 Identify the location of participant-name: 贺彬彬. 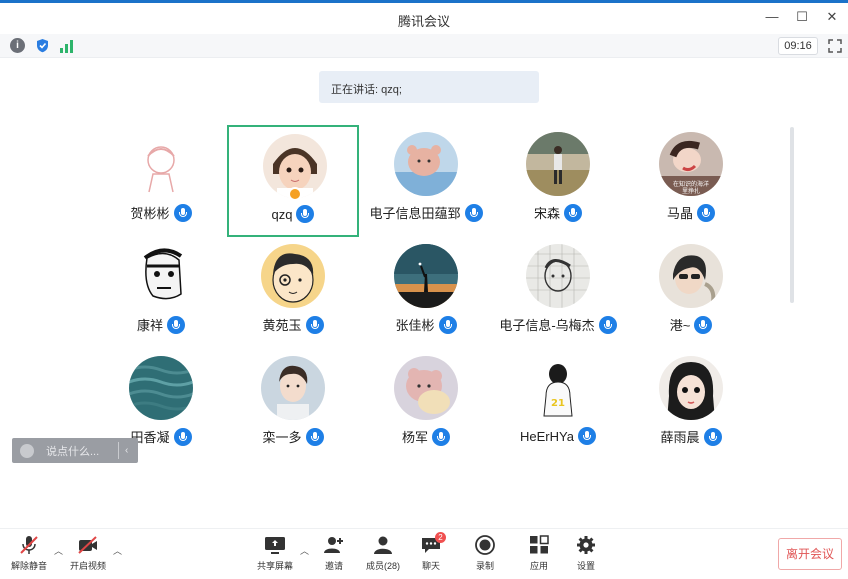
(150, 213).